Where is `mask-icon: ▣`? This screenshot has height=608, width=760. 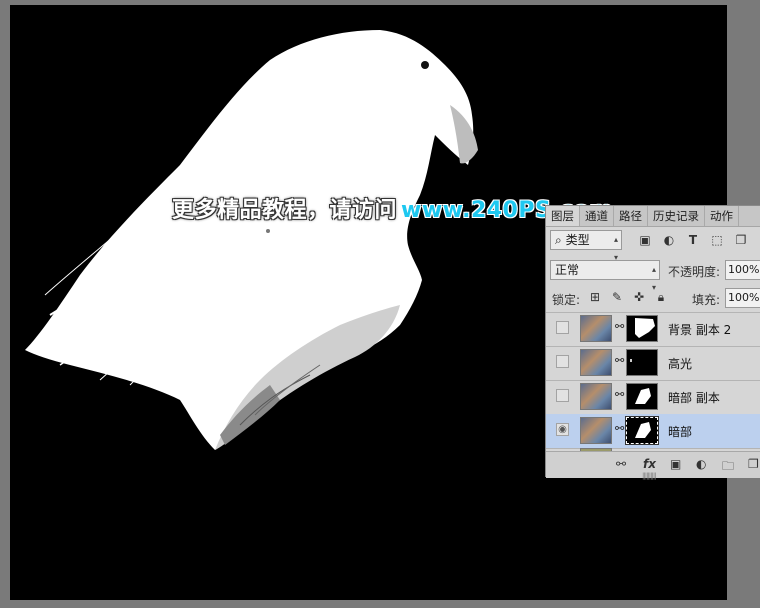 mask-icon: ▣ is located at coordinates (675, 464).